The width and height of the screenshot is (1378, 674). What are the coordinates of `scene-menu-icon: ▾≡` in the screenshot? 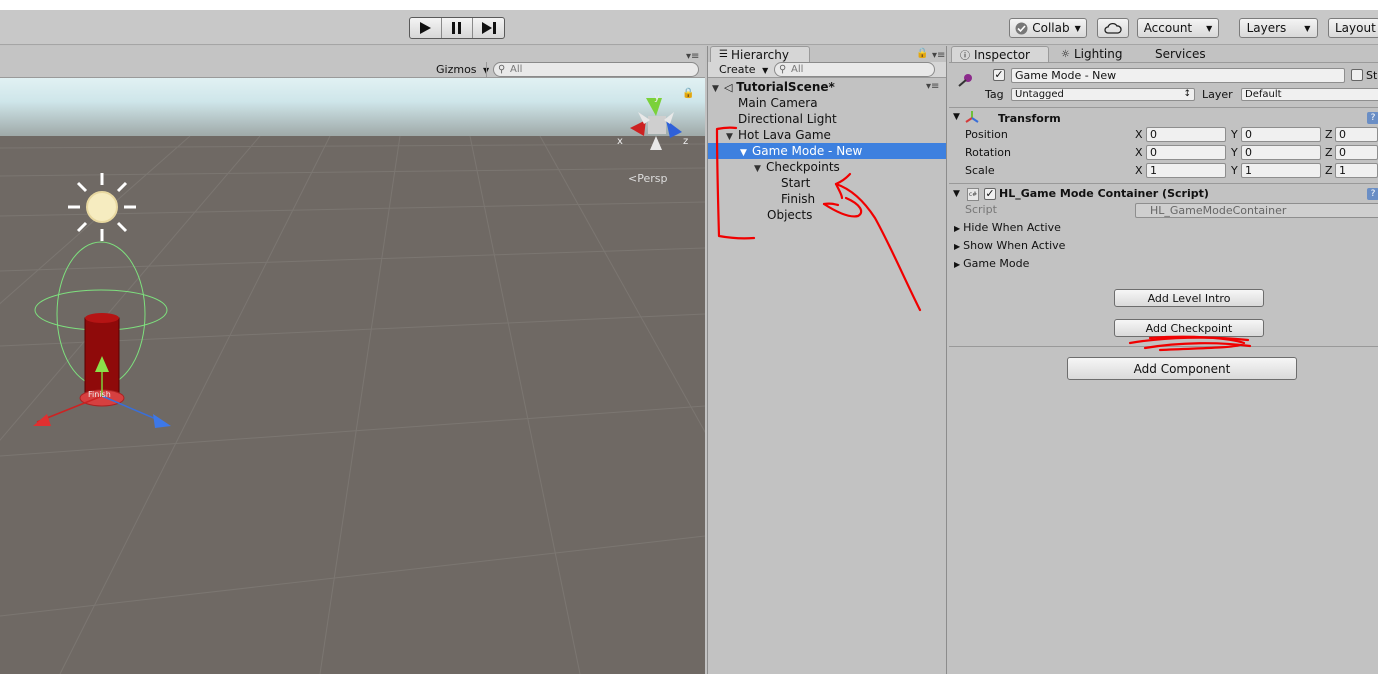 It's located at (932, 87).